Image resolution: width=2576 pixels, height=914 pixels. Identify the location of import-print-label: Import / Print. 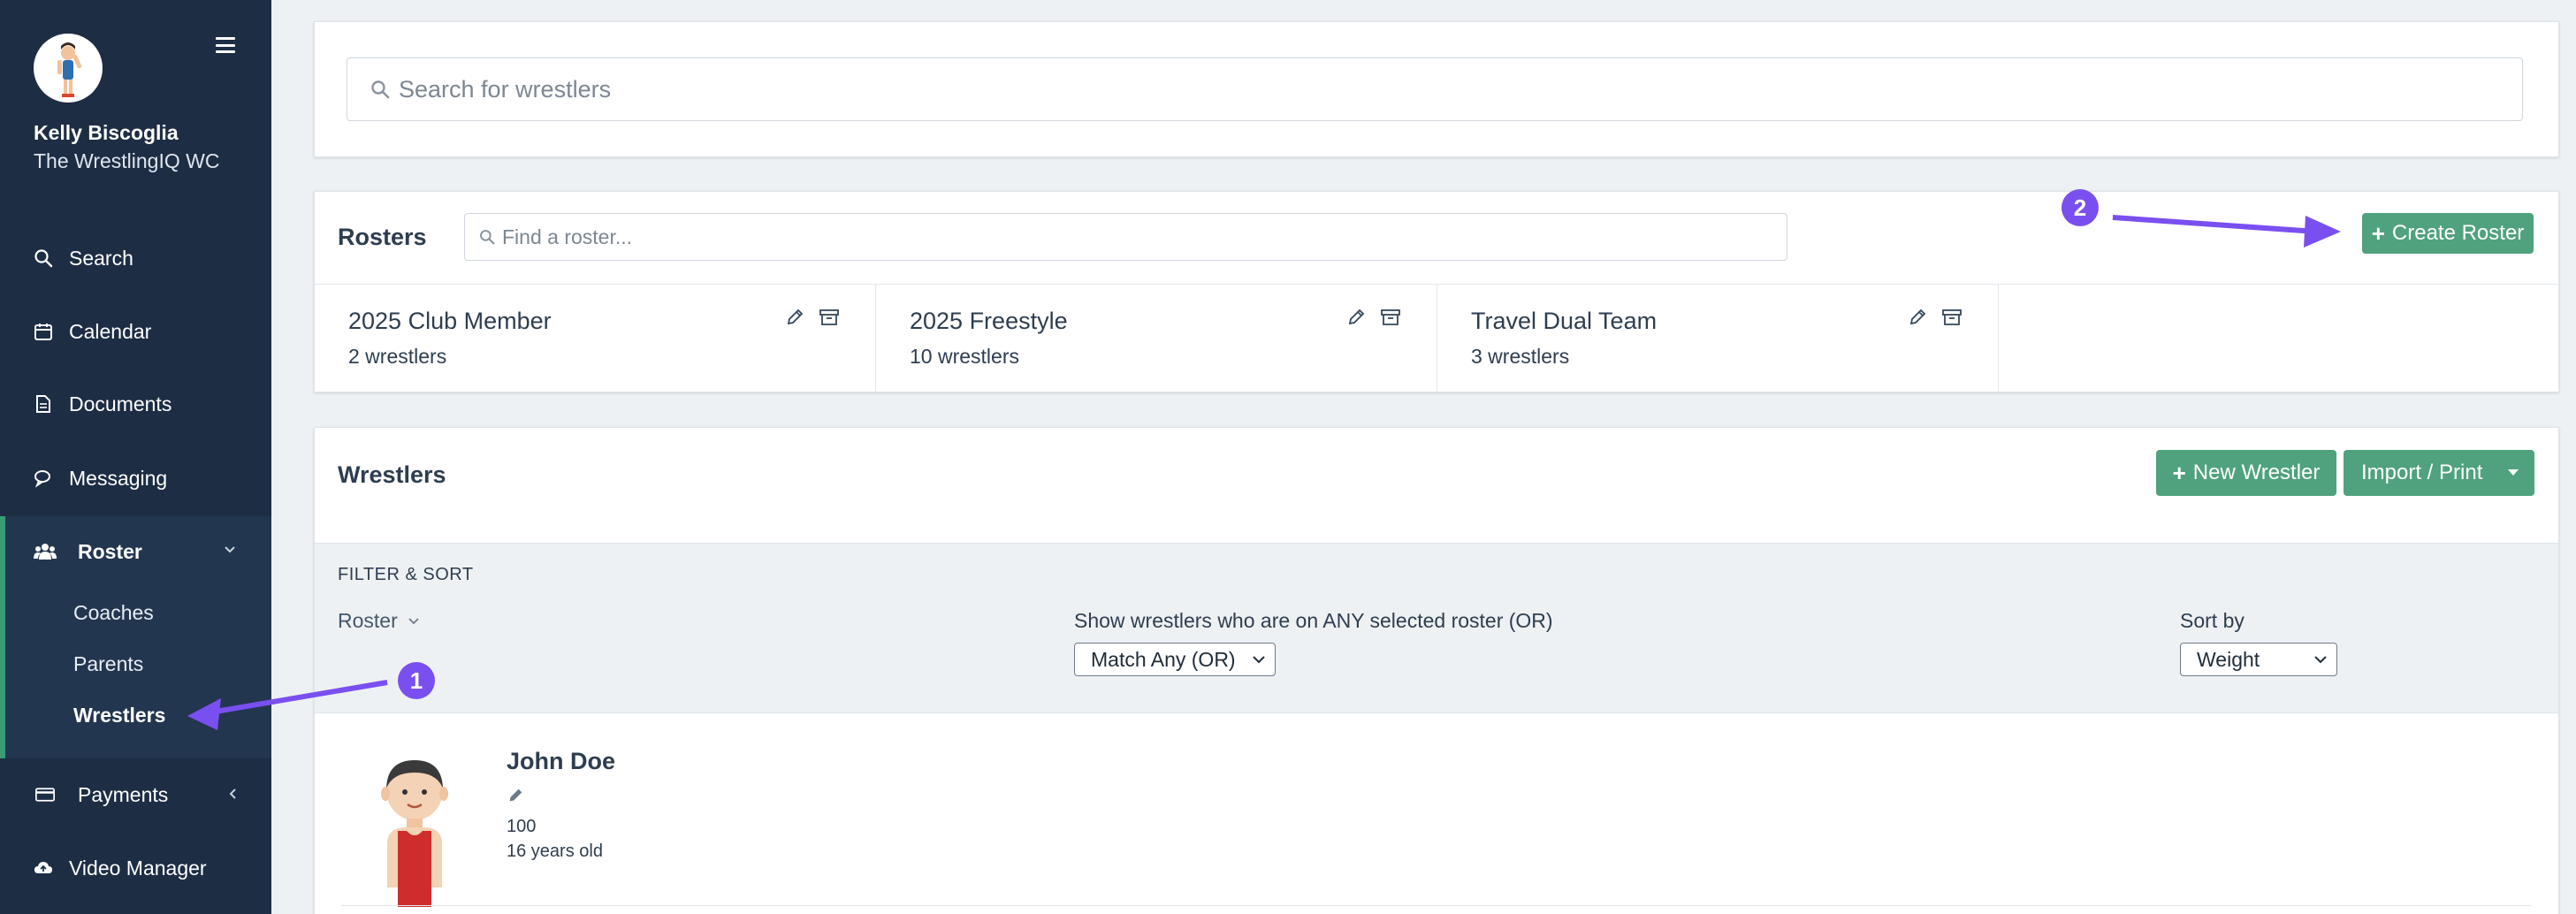
(2422, 472).